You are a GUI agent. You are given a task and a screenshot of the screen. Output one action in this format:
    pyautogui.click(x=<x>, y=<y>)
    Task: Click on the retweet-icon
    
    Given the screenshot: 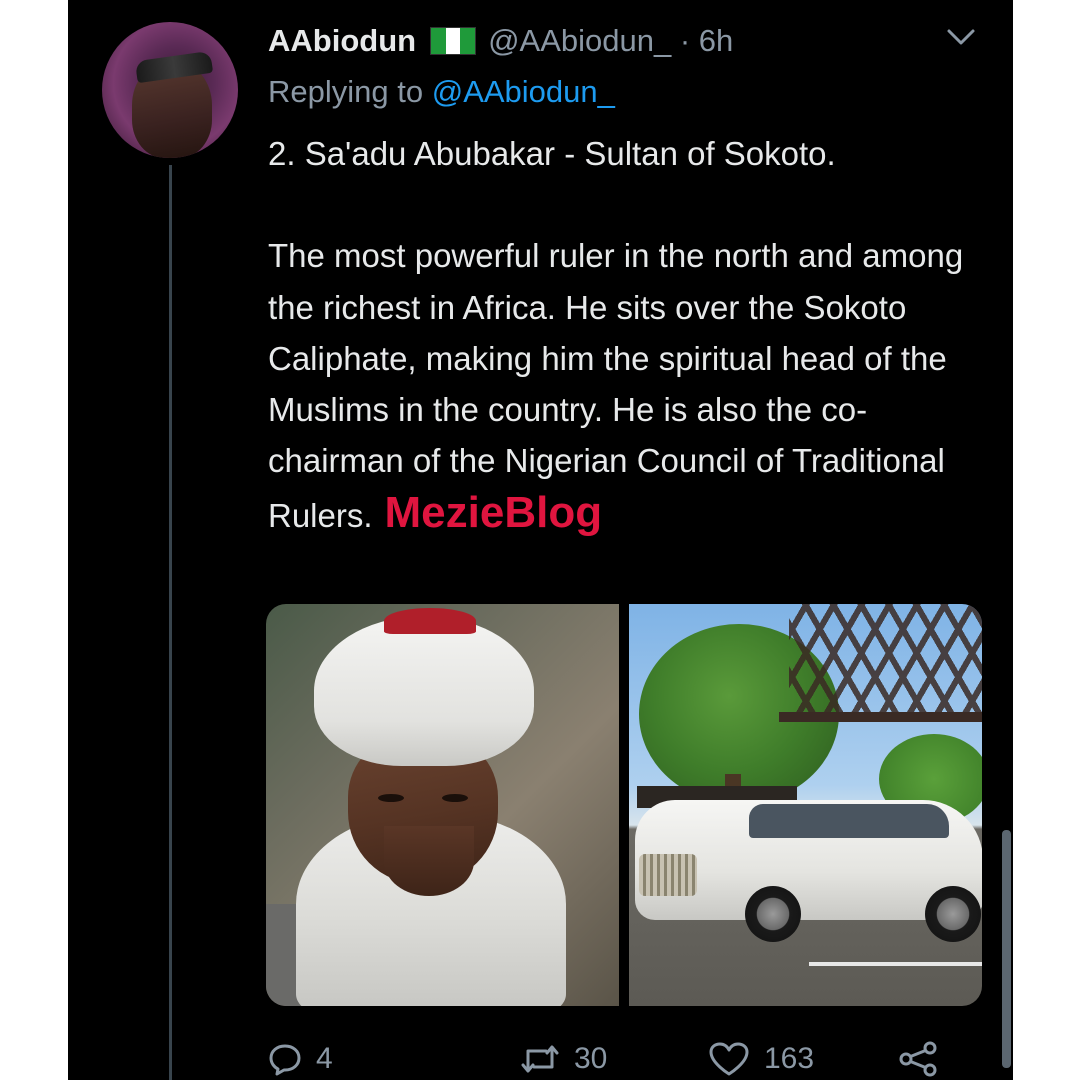 What is the action you would take?
    pyautogui.click(x=540, y=1059)
    